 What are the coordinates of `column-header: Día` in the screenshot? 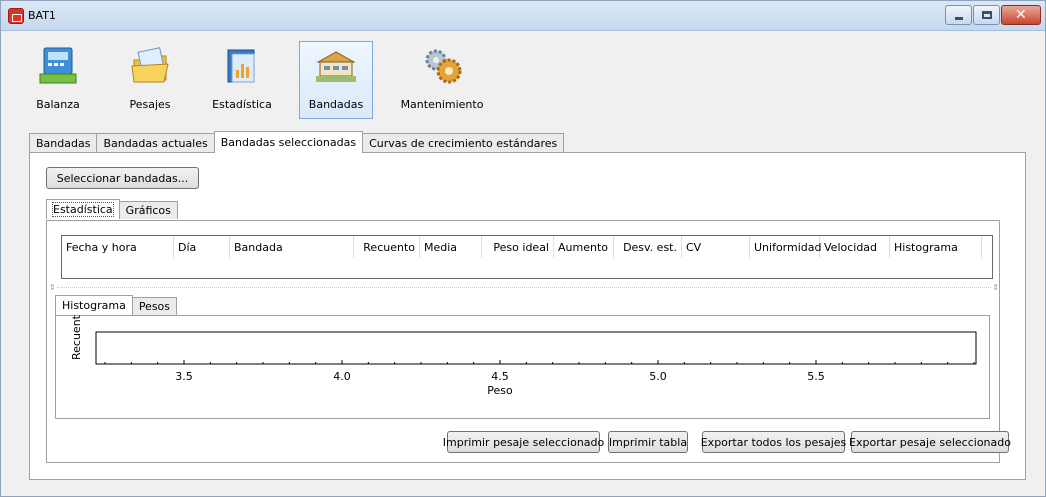 It's located at (202, 247).